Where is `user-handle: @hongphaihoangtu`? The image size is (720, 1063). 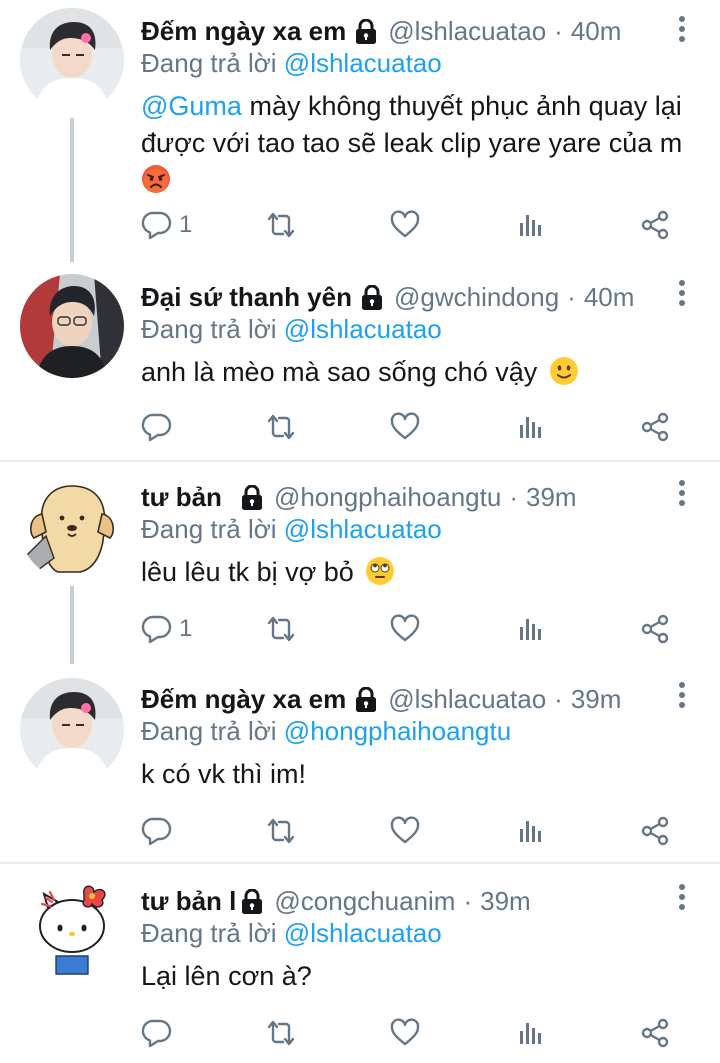
user-handle: @hongphaihoangtu is located at coordinates (387, 497).